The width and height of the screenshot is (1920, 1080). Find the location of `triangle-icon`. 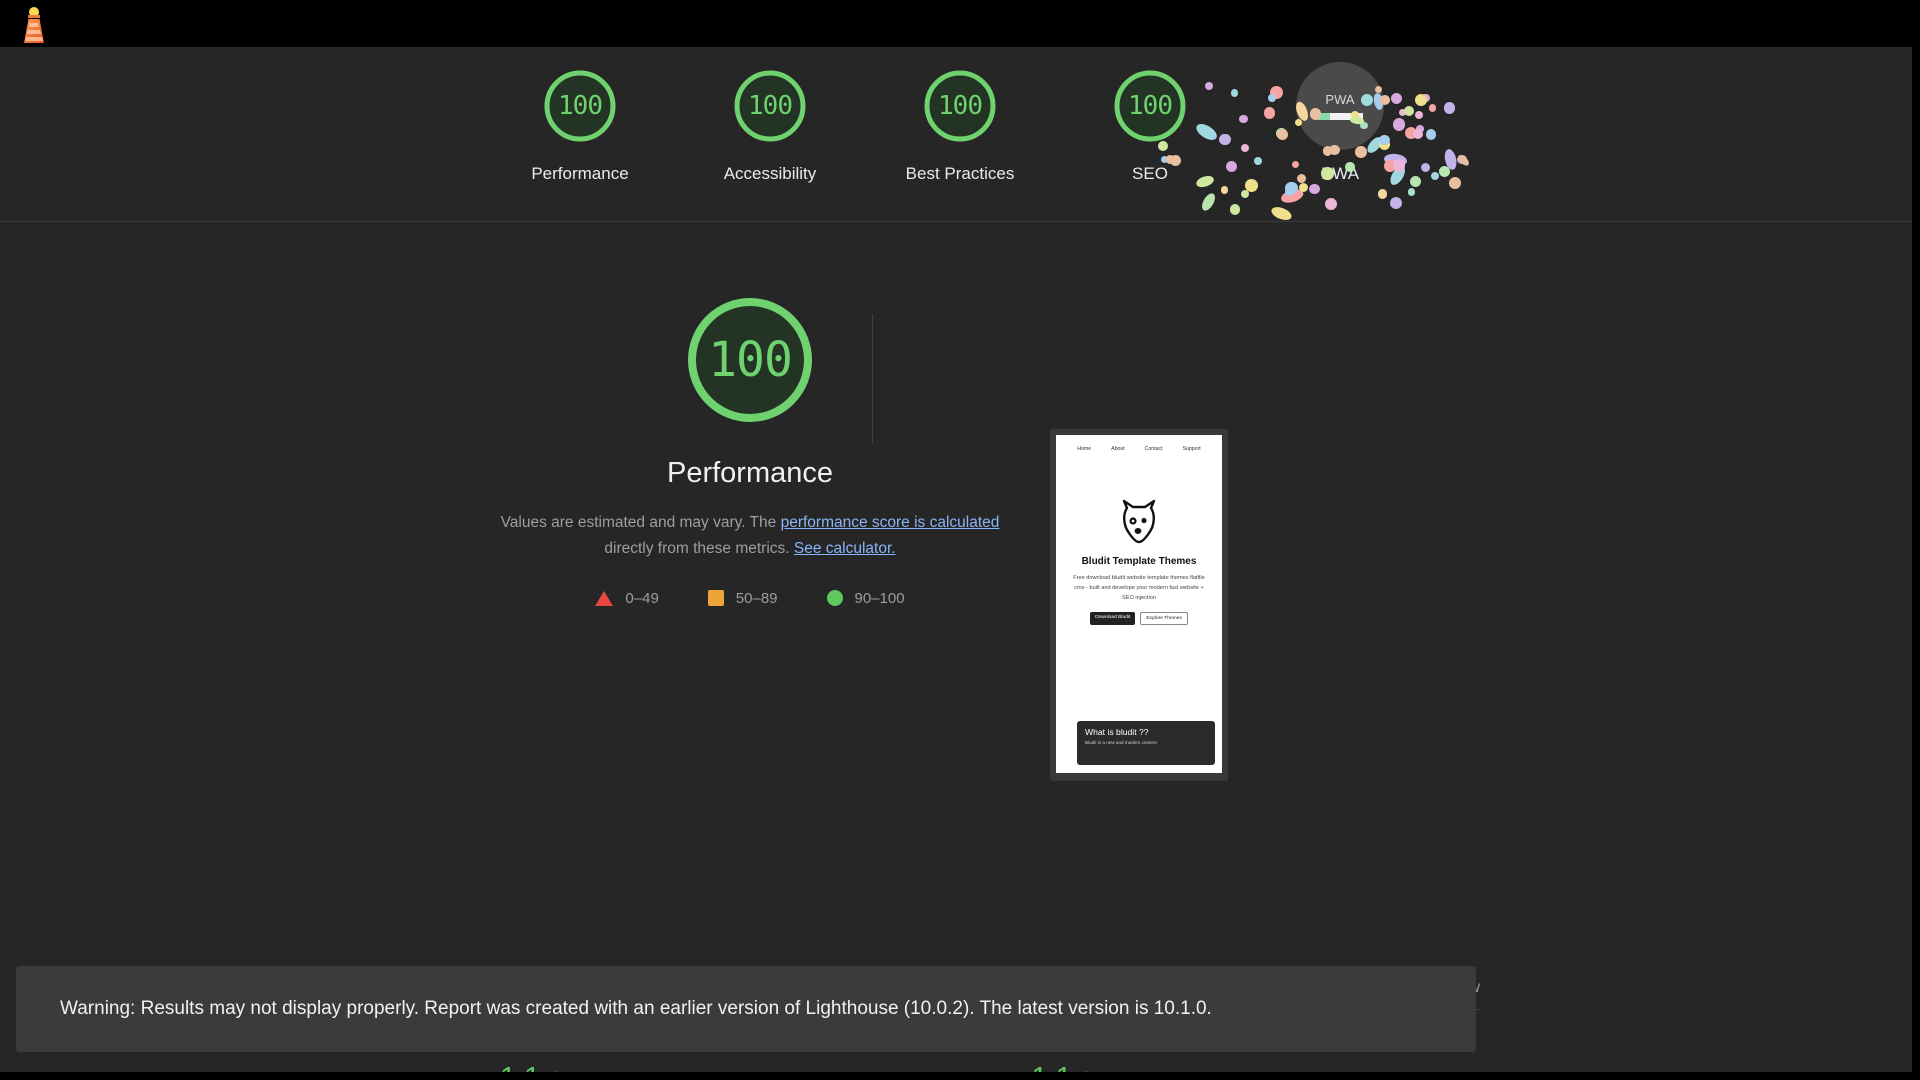

triangle-icon is located at coordinates (604, 598).